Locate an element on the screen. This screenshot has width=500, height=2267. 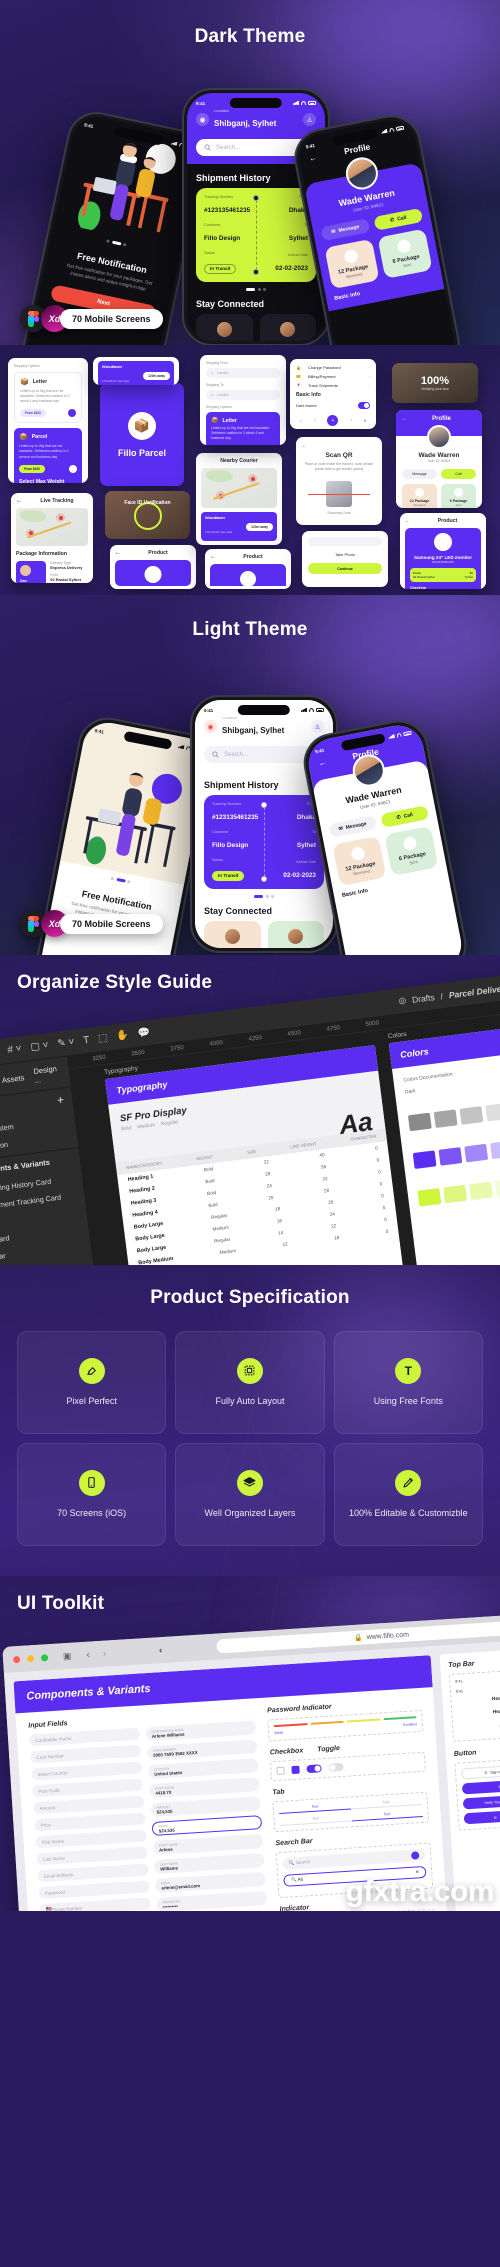
notification-bell-icon: ◬ is located at coordinates (309, 119).